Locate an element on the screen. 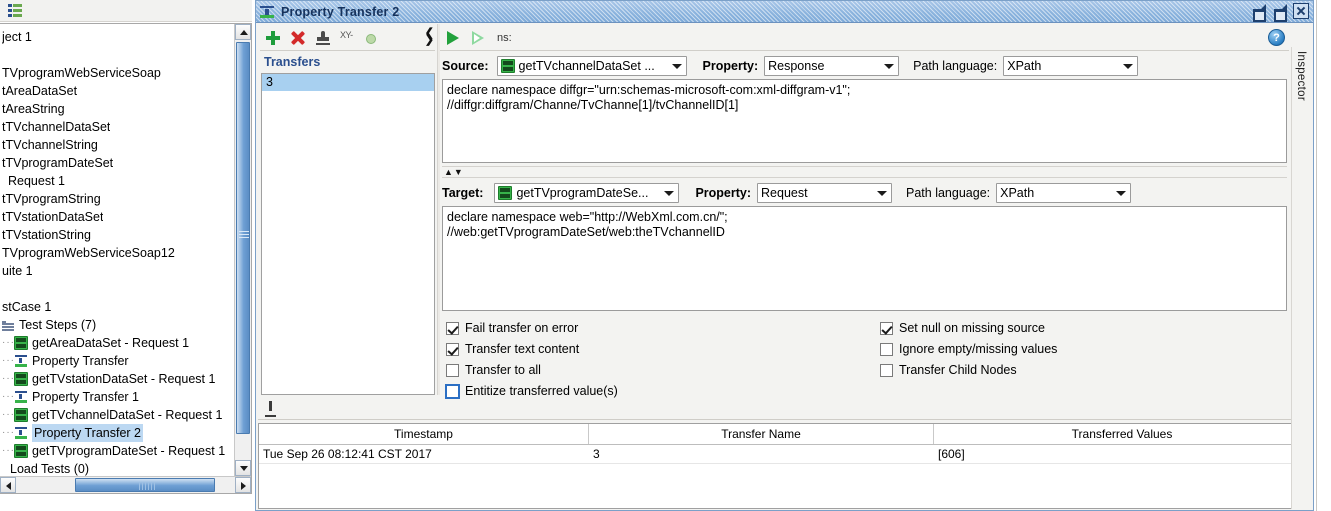 Image resolution: width=1331 pixels, height=511 pixels. tree-item: tTVprogramString is located at coordinates (117, 199).